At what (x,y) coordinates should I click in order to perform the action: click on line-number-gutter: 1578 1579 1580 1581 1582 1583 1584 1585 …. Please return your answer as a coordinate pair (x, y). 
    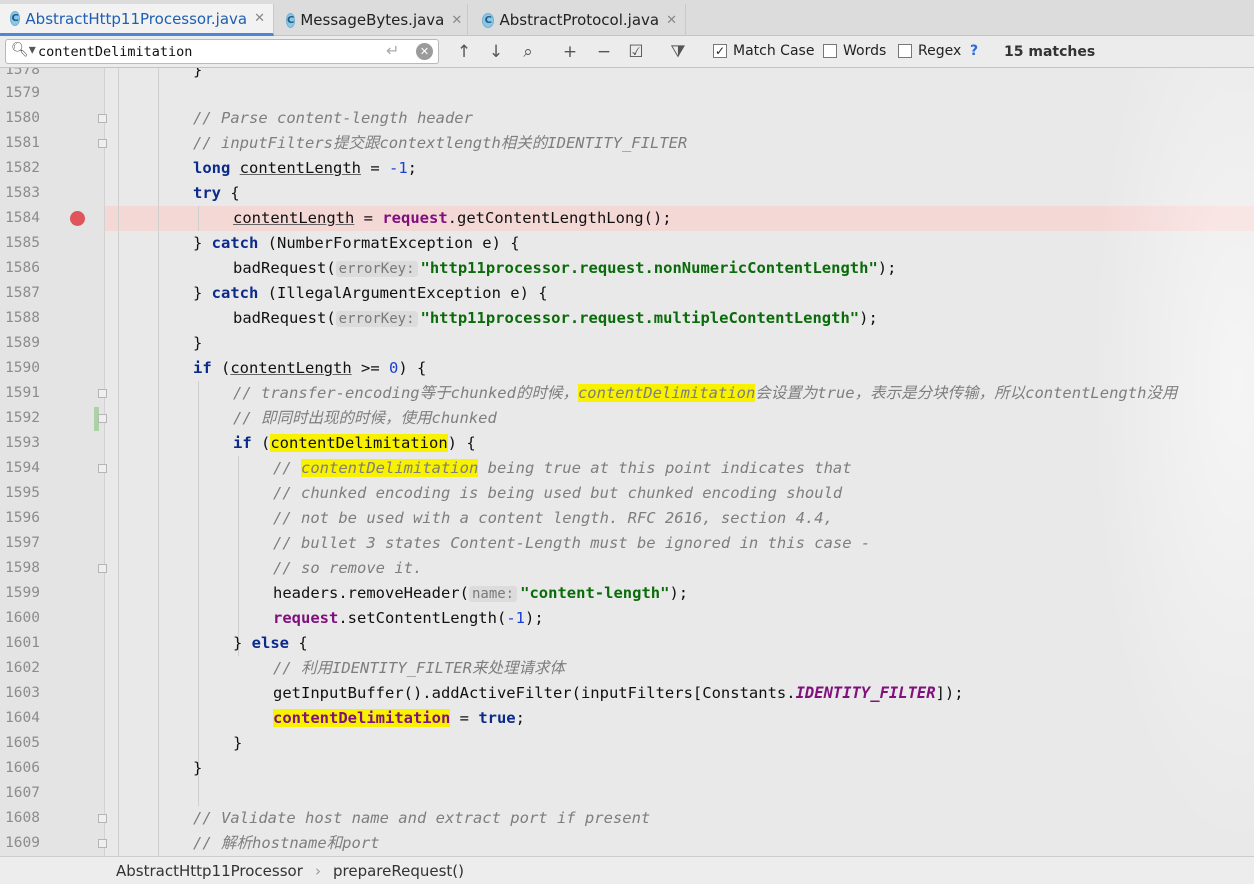
    Looking at the image, I should click on (53, 462).